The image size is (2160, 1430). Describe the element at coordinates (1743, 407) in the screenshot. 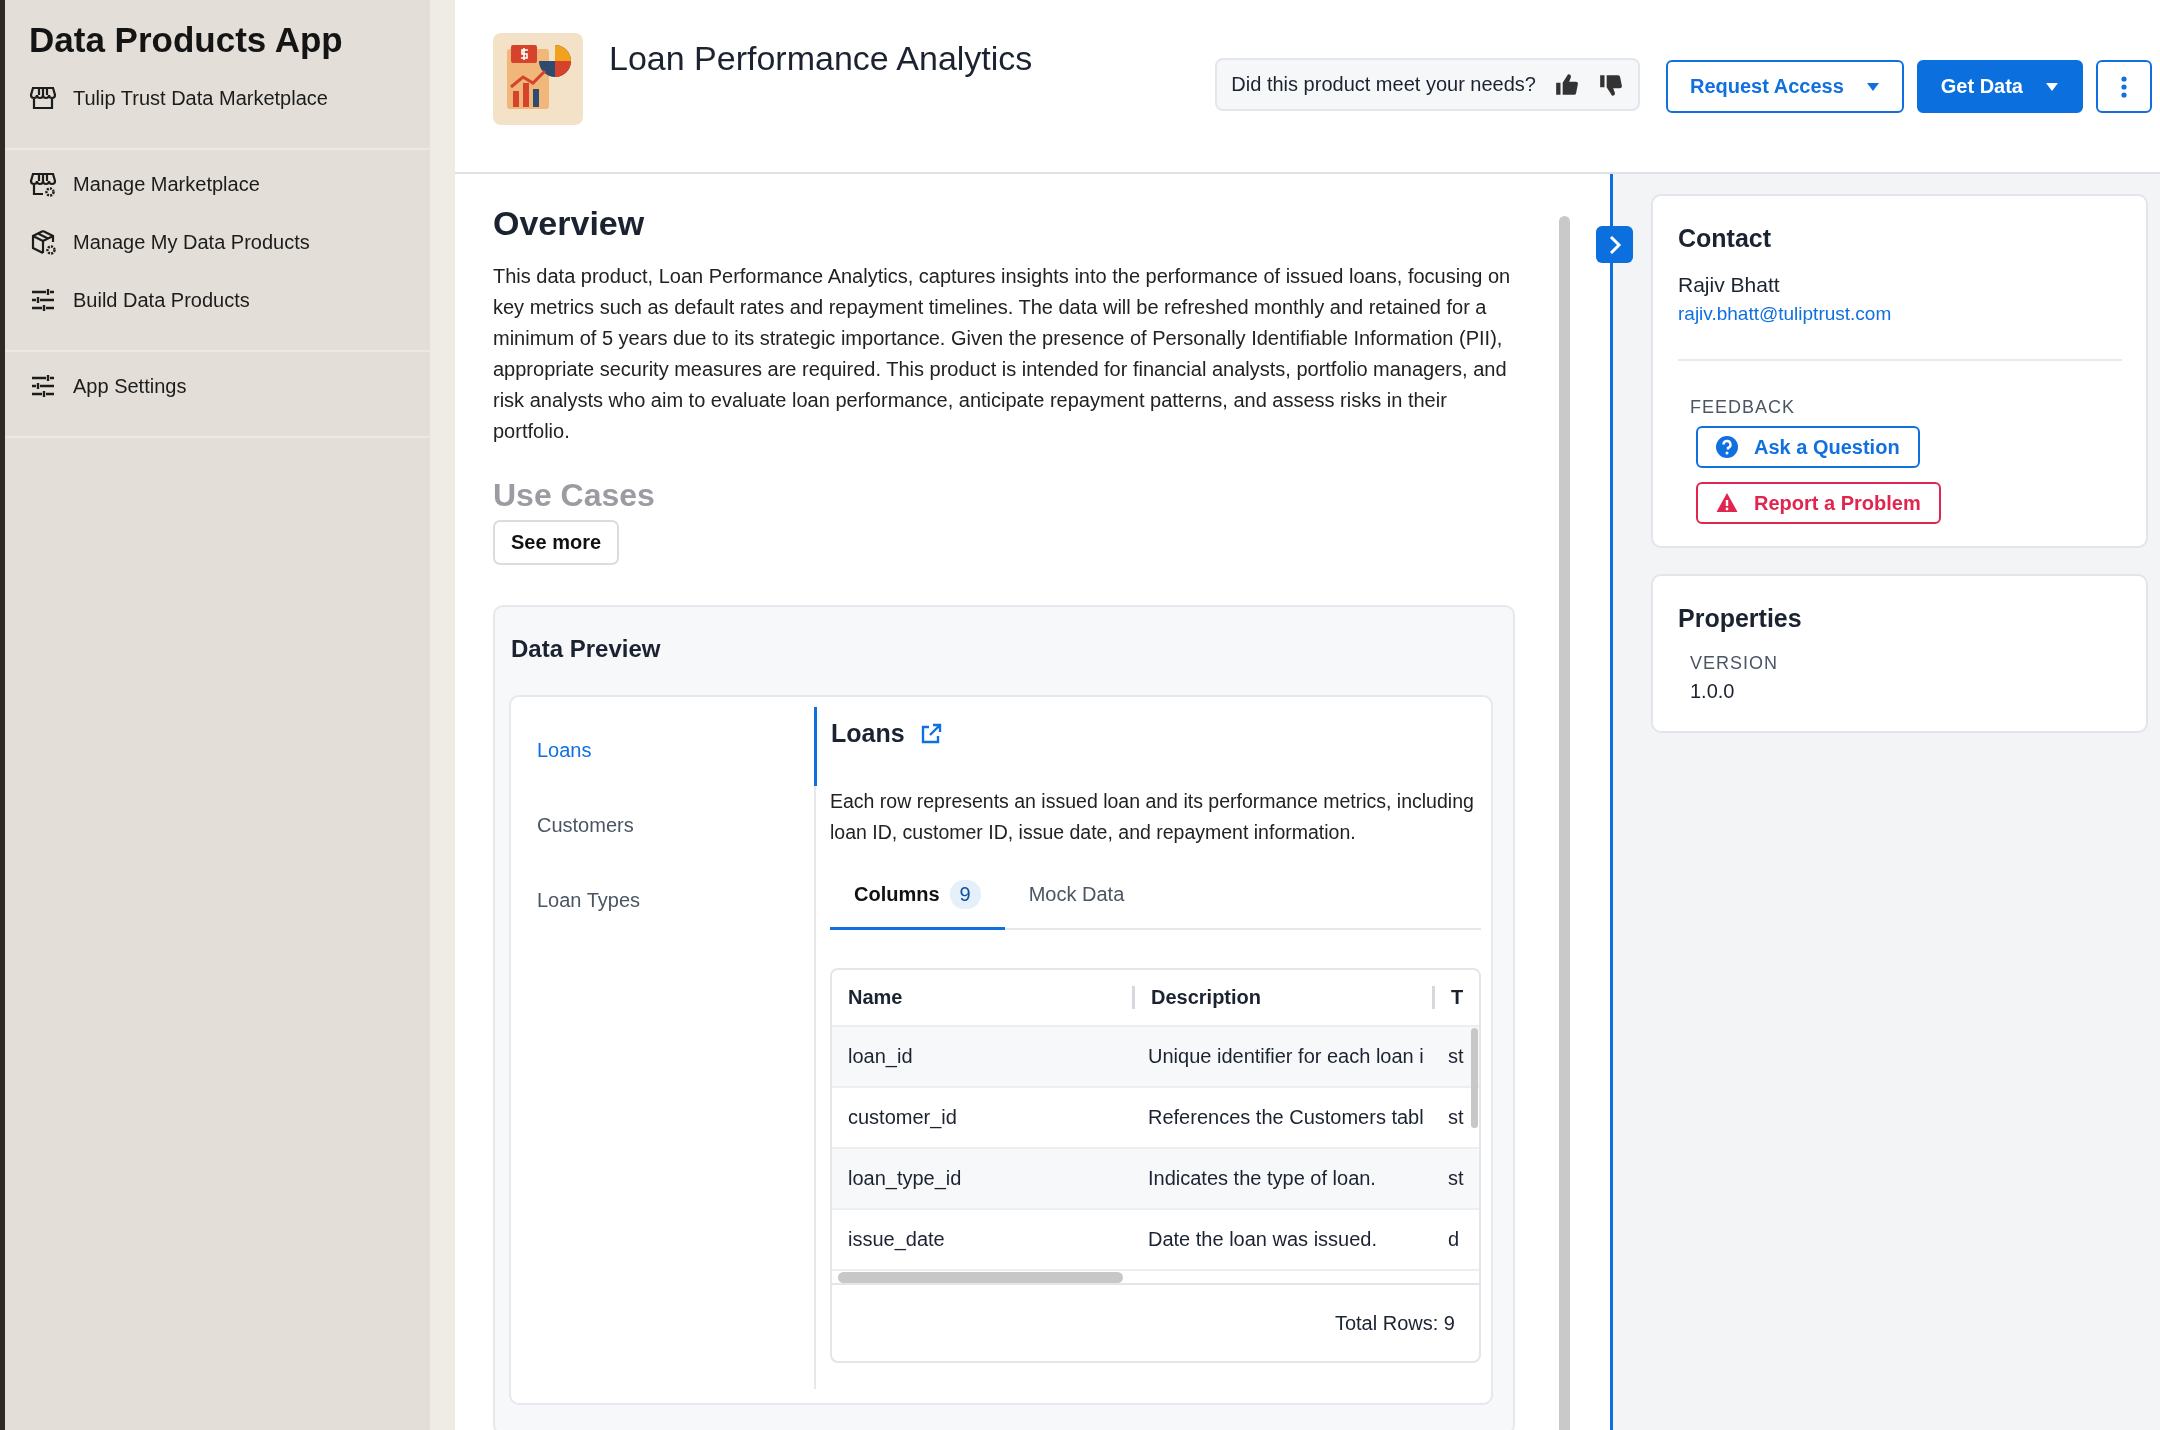

I see `section-label: FEEDBACK` at that location.